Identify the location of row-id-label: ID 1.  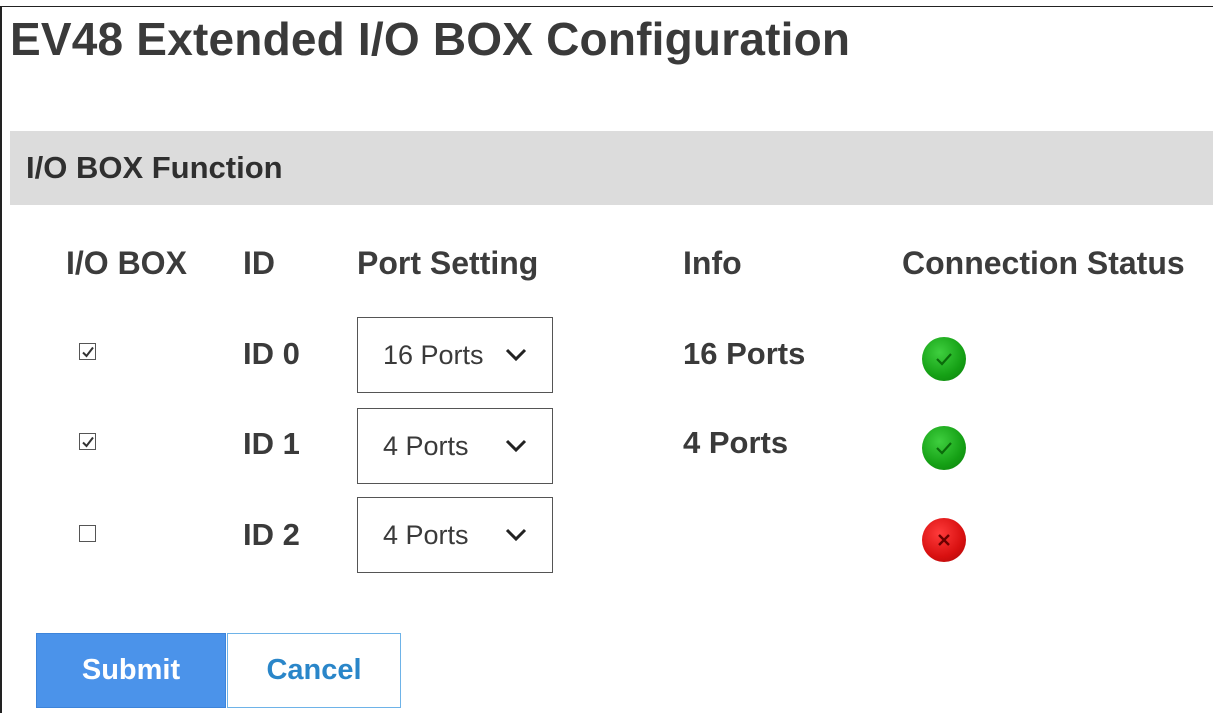
(271, 443).